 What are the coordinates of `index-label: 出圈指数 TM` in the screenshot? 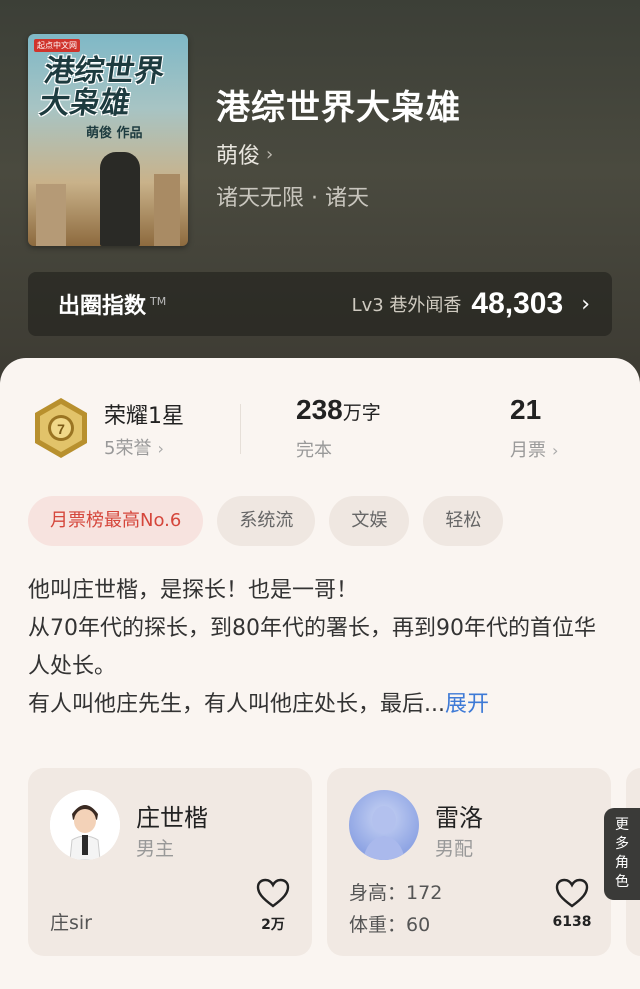 It's located at (112, 306).